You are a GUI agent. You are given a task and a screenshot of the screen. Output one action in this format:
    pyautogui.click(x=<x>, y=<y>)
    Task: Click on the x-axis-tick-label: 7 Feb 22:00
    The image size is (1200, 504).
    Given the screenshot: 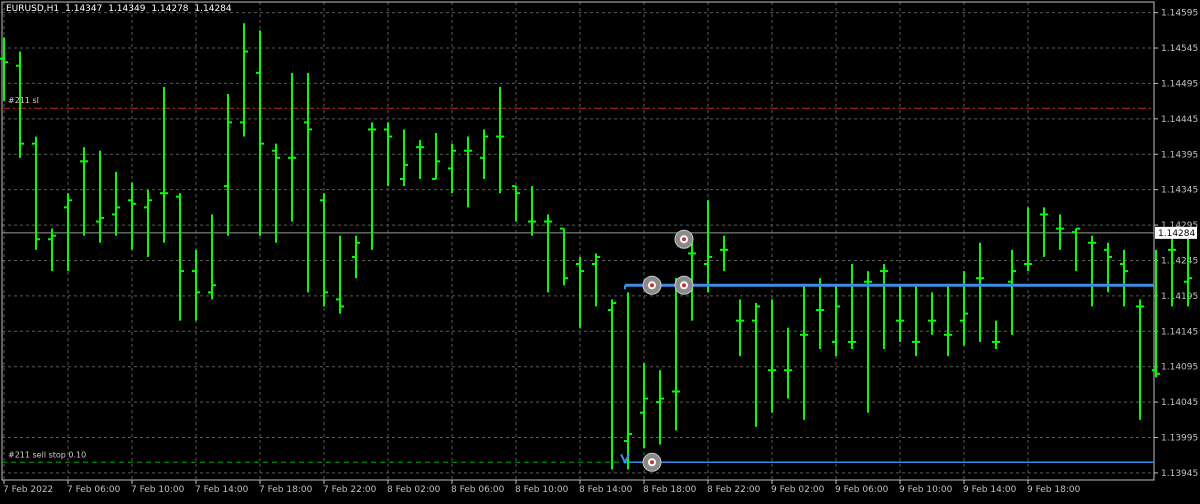 What is the action you would take?
    pyautogui.click(x=350, y=490)
    